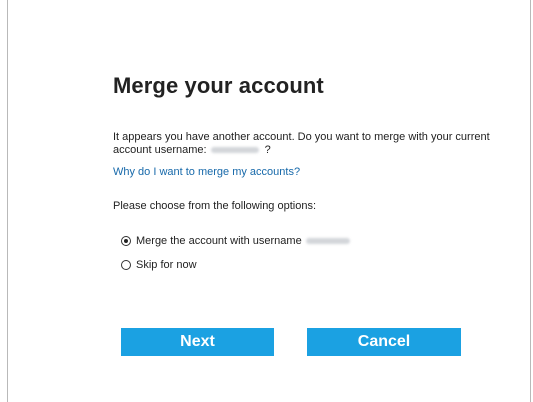 Image resolution: width=533 pixels, height=402 pixels. Describe the element at coordinates (219, 241) in the screenshot. I see `option-merge-label: Merge the account with username` at that location.